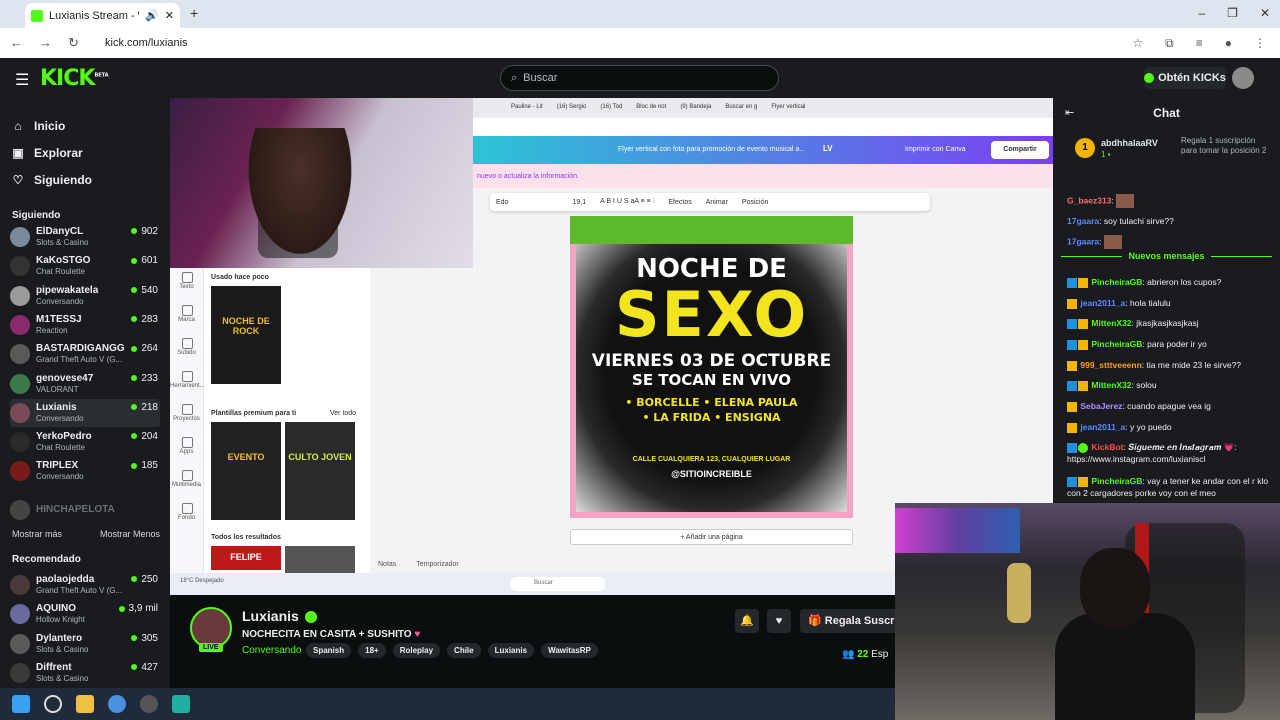 The height and width of the screenshot is (720, 1280). I want to click on stream-title: NOCHECITA EN CASITA + SUSHITO ♥, so click(331, 634).